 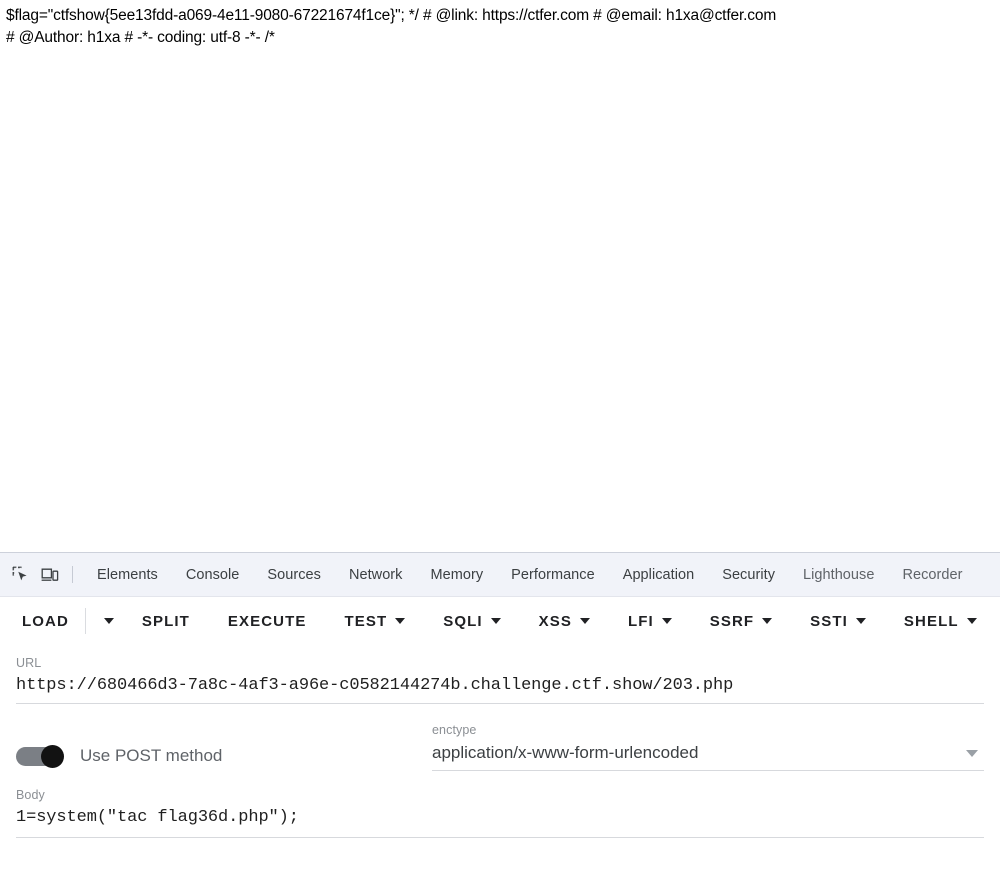 What do you see at coordinates (109, 621) in the screenshot?
I see `load-menu-chevron-down-icon` at bounding box center [109, 621].